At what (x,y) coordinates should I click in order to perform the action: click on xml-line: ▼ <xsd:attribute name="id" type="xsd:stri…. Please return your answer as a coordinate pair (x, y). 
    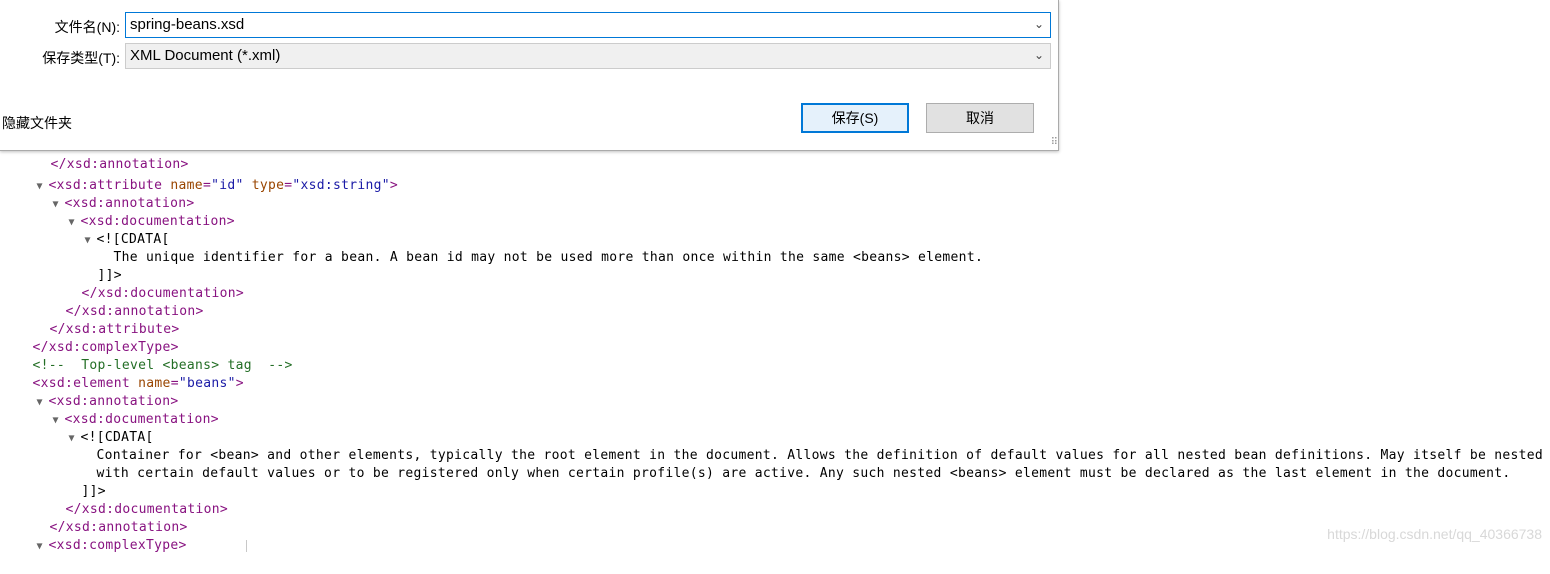
    Looking at the image, I should click on (201, 176).